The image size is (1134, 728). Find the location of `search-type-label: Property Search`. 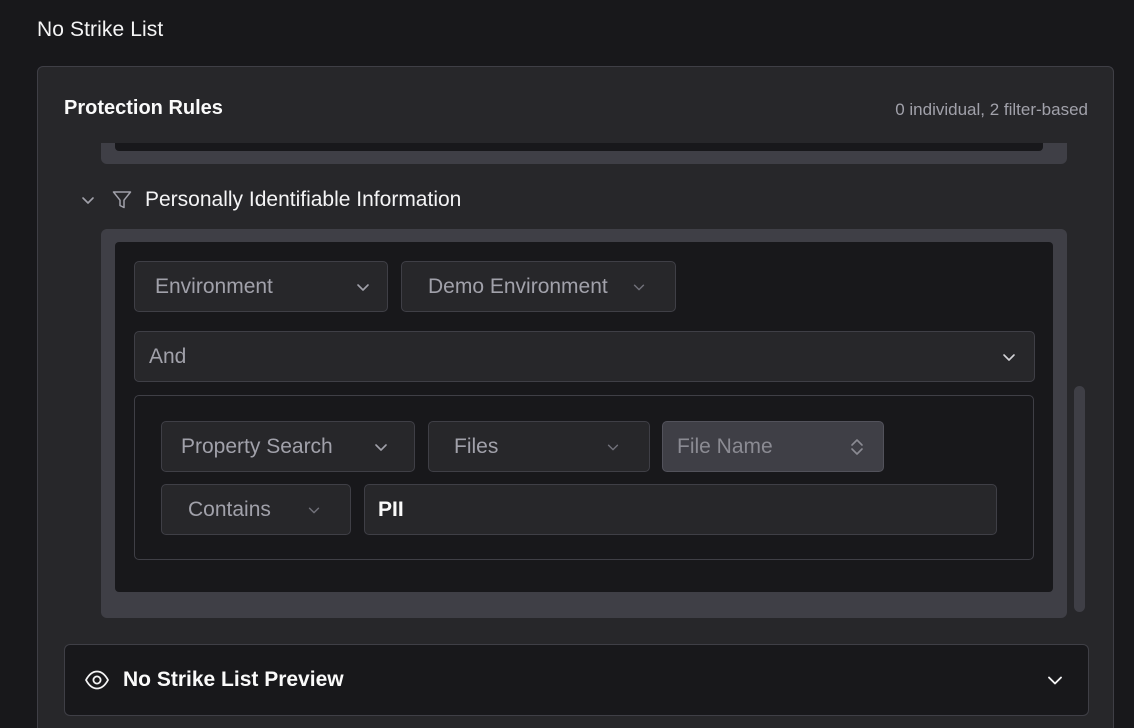

search-type-label: Property Search is located at coordinates (257, 446).